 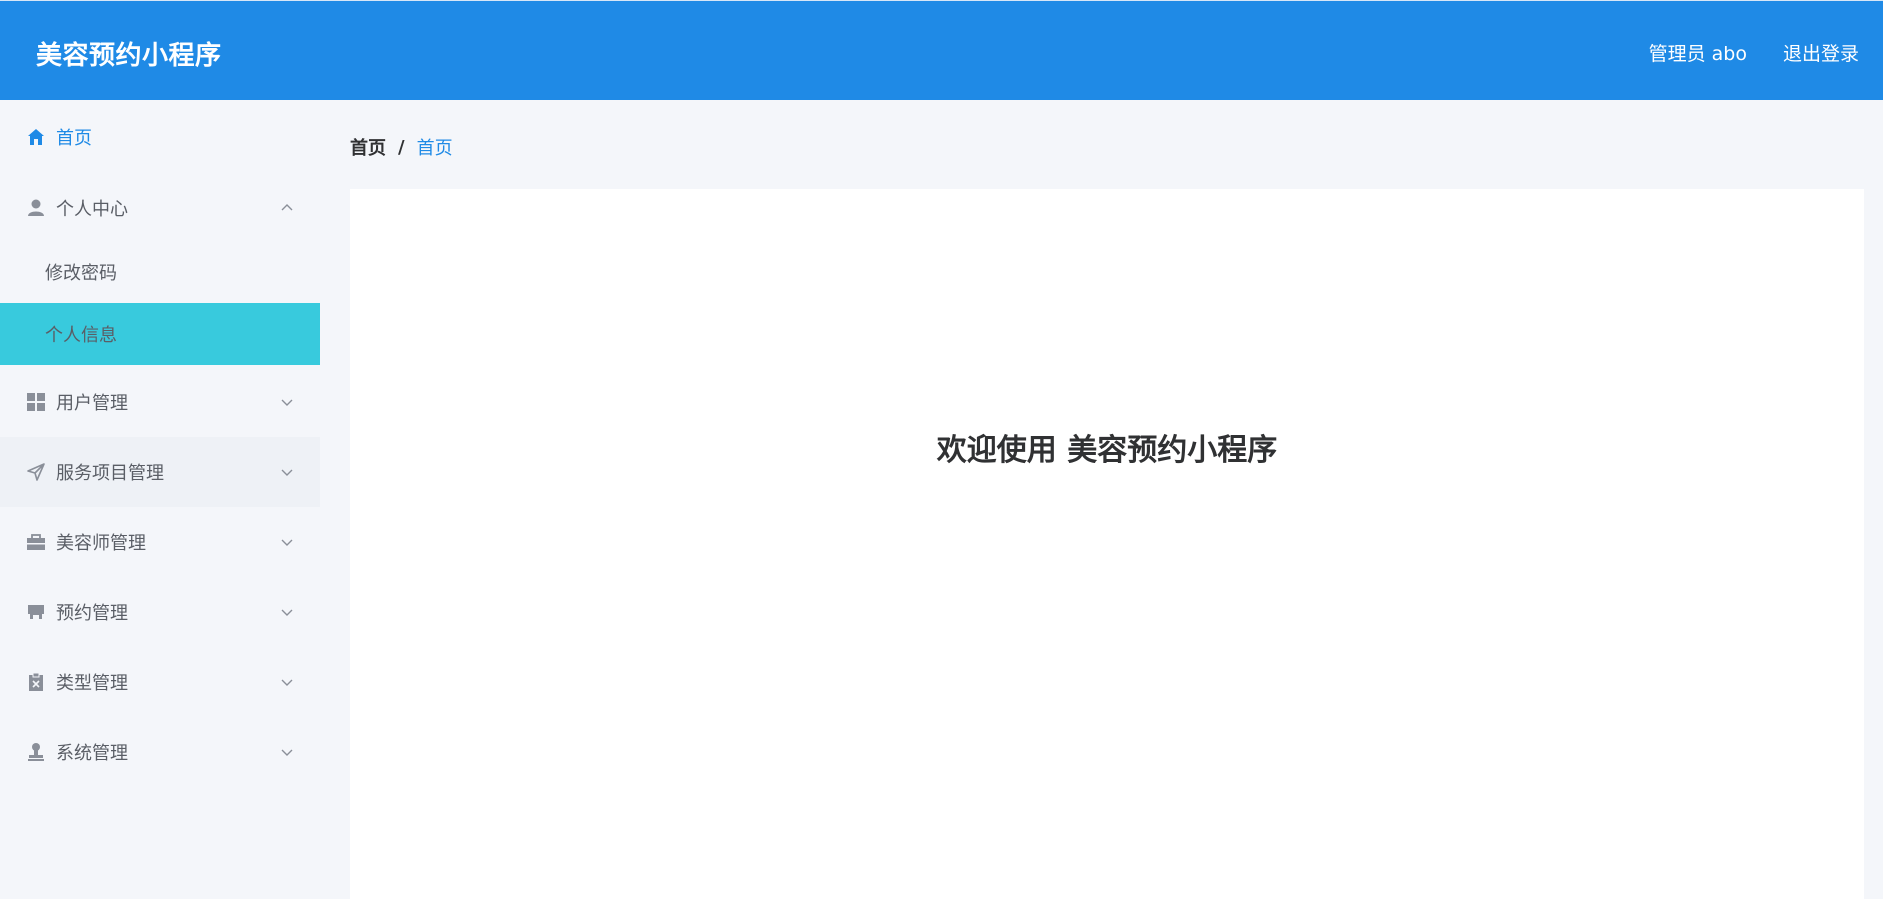 I want to click on stamp-icon, so click(x=36, y=752).